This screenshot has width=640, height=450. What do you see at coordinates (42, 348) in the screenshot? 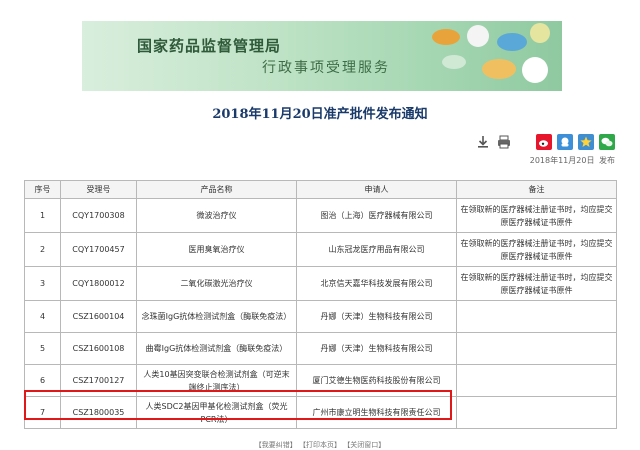
I see `row-no: 5` at bounding box center [42, 348].